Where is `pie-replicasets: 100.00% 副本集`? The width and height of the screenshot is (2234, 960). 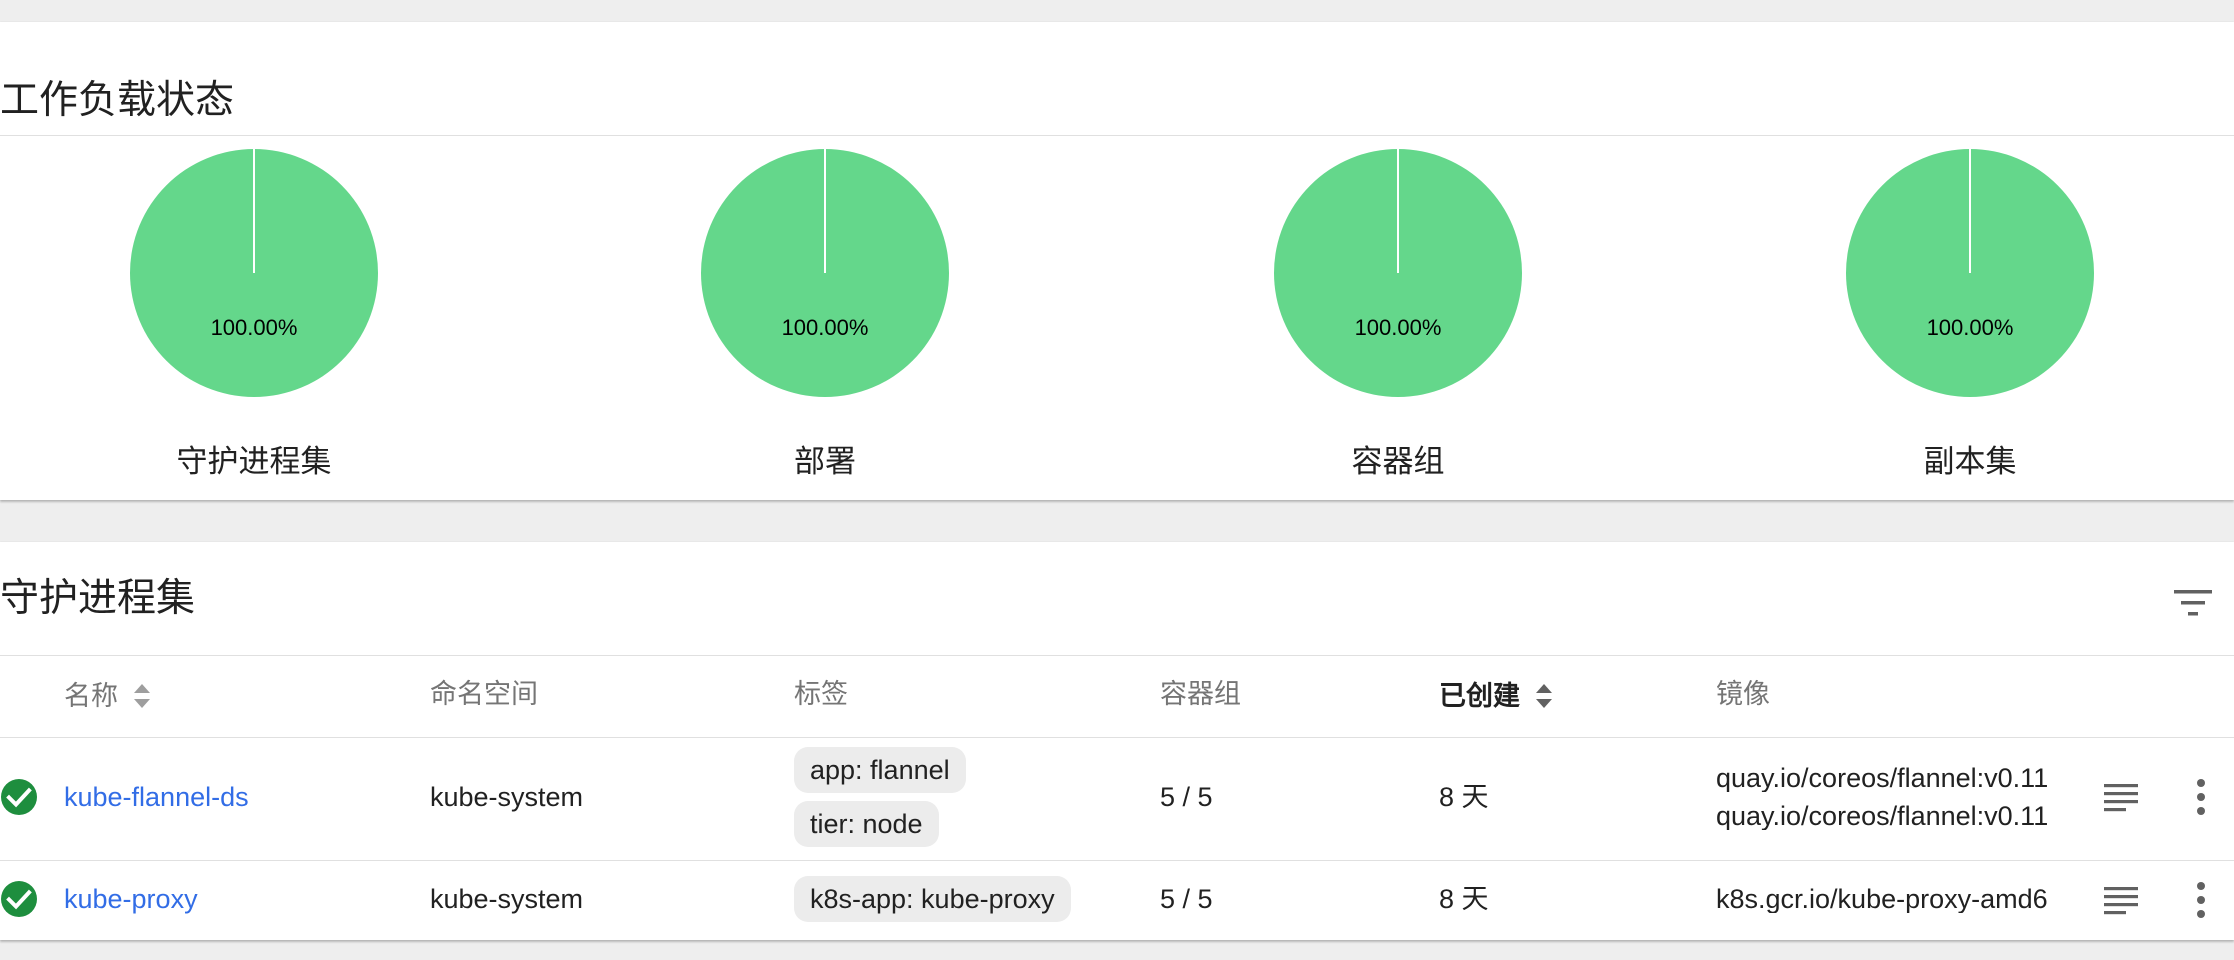
pie-replicasets: 100.00% 副本集 is located at coordinates (1970, 323).